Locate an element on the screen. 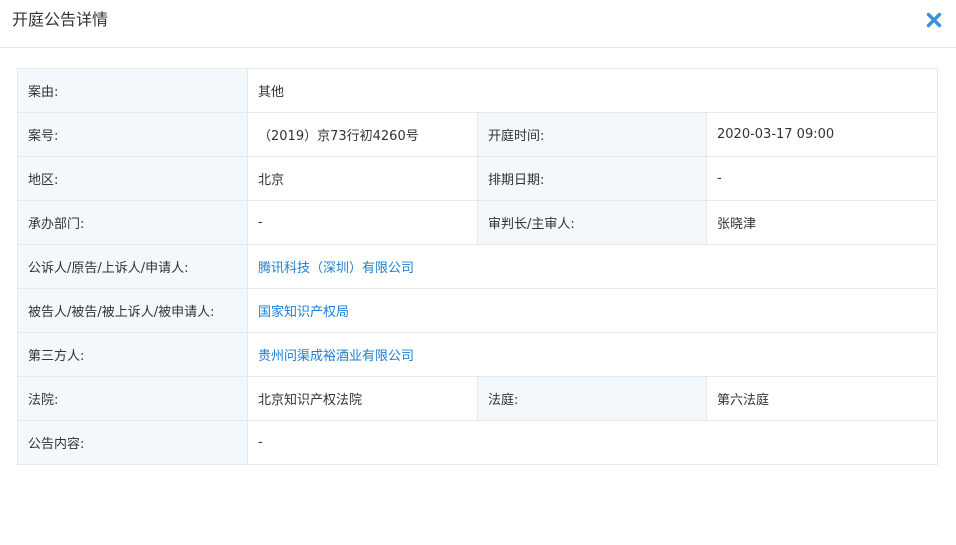 Image resolution: width=956 pixels, height=545 pixels. close-button is located at coordinates (934, 20).